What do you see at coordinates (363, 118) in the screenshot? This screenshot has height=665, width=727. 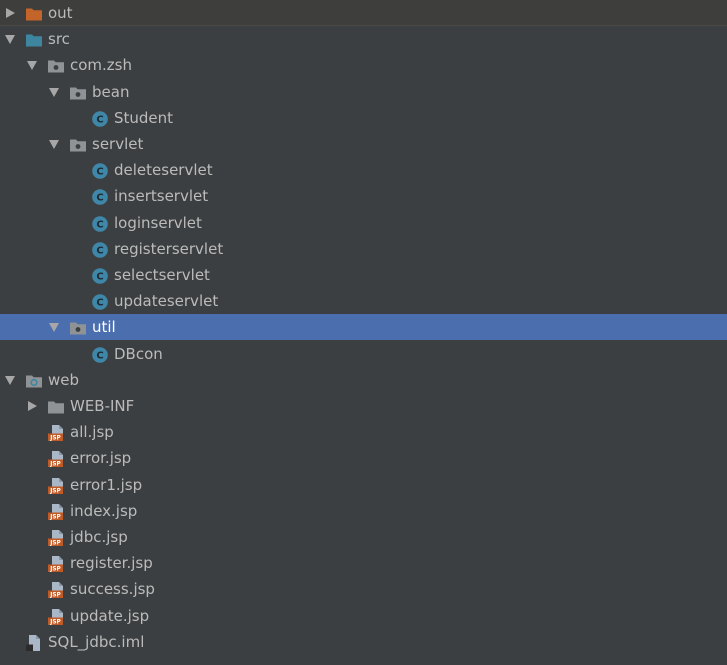 I see `tree-node-student: C Student` at bounding box center [363, 118].